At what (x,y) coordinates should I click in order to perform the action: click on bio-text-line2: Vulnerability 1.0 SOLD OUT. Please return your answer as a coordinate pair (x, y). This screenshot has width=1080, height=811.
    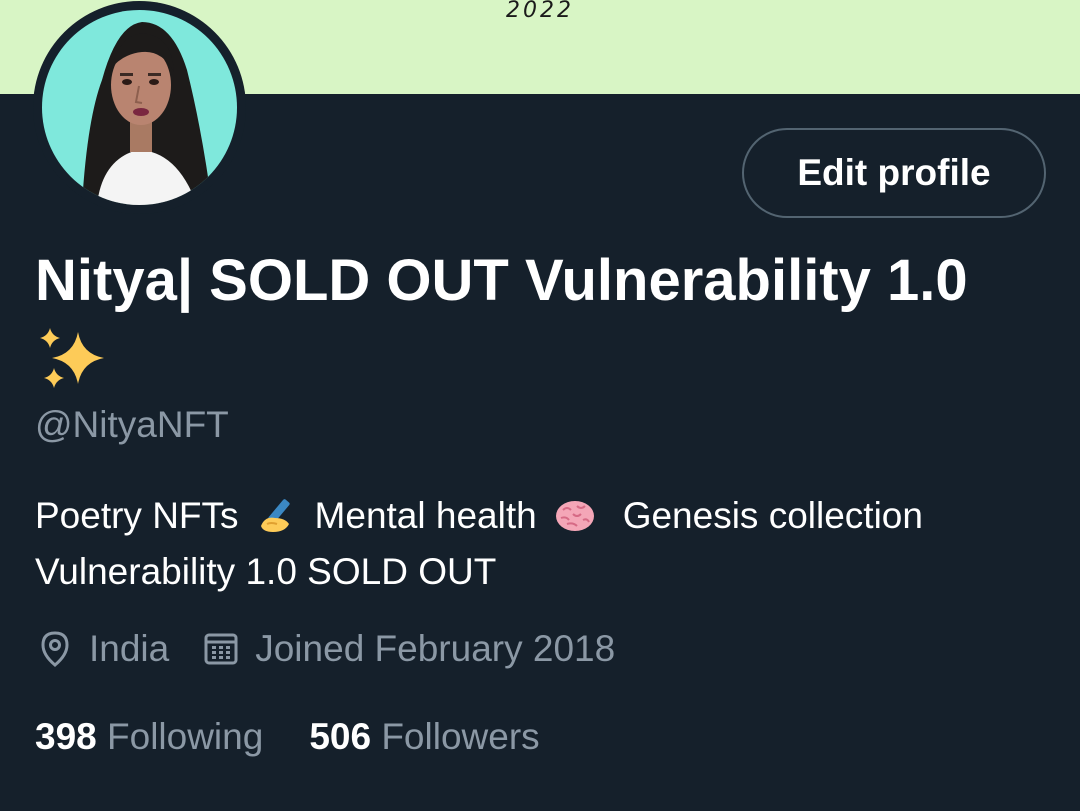
    Looking at the image, I should click on (266, 571).